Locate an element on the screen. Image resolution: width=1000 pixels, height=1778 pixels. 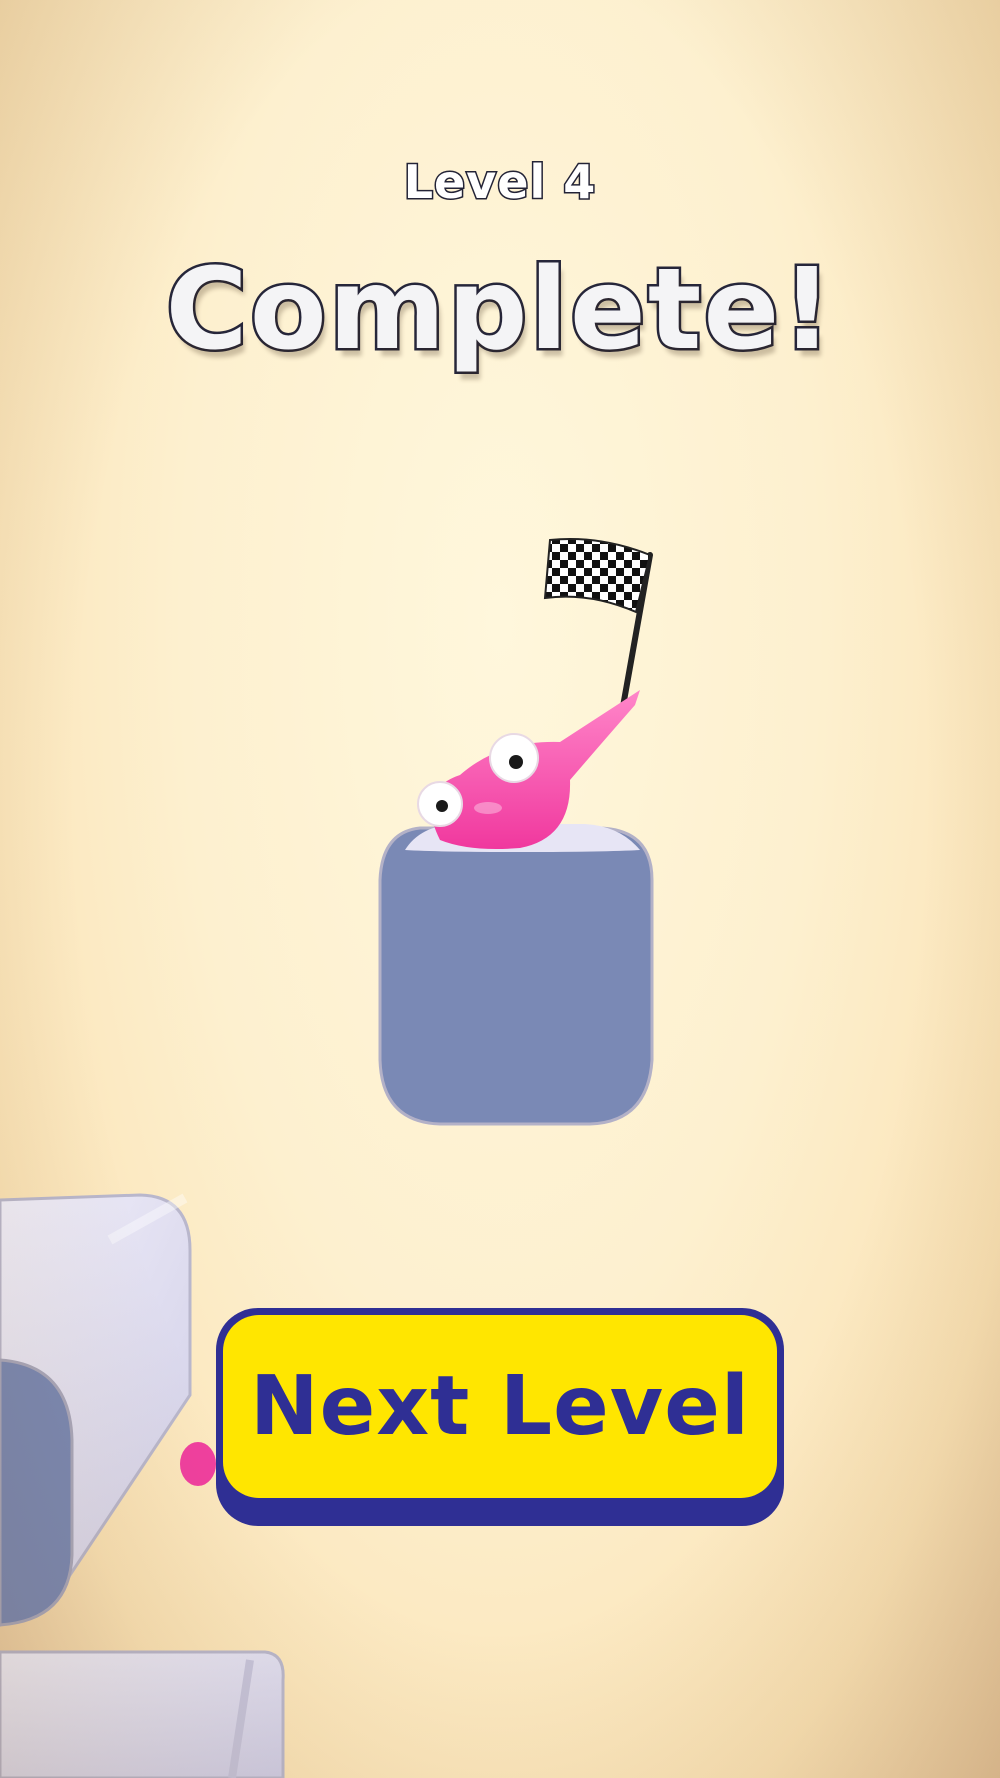
next-level-button: Next Level is located at coordinates (500, 1417).